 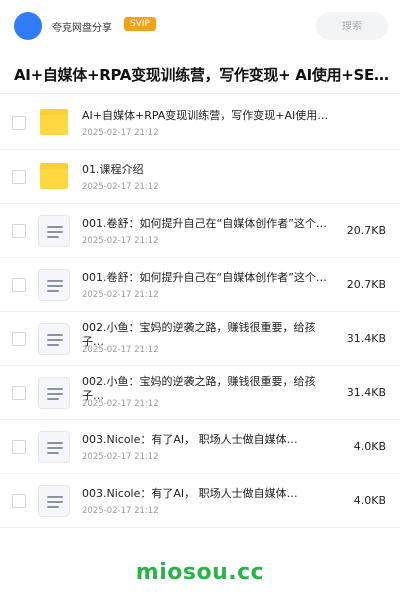 I want to click on search-box, so click(x=352, y=26).